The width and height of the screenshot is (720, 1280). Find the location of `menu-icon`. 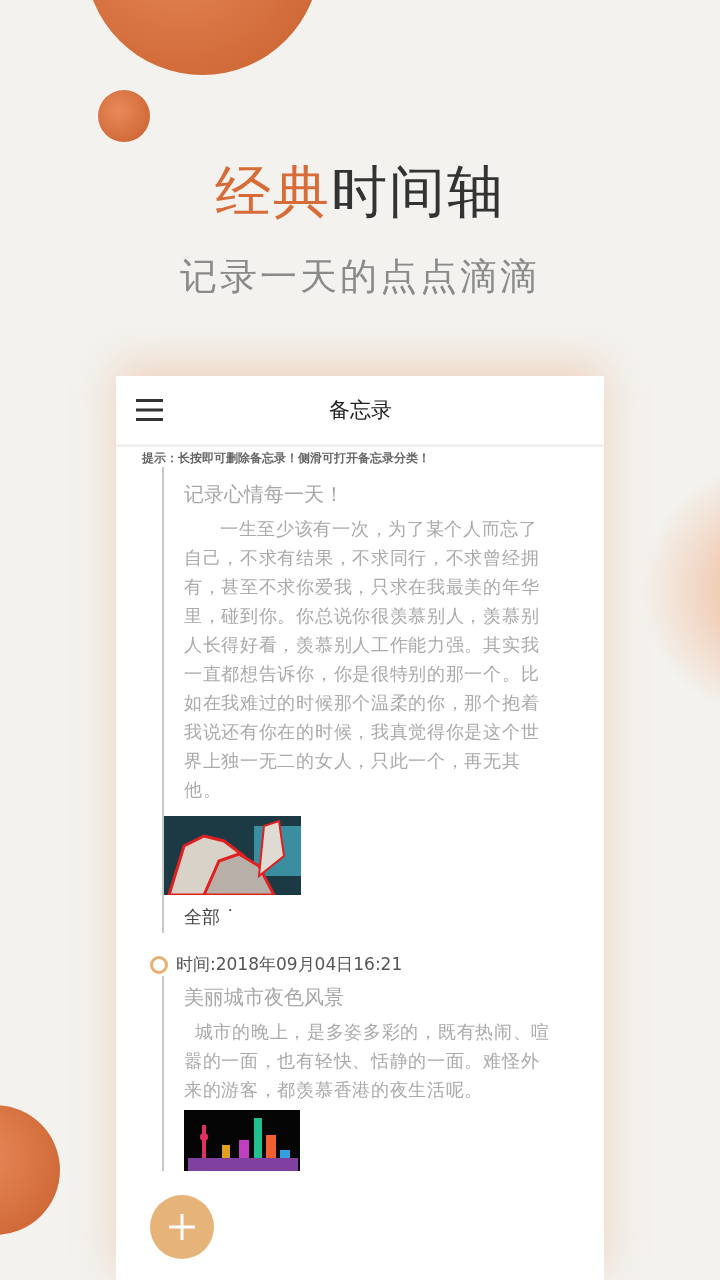

menu-icon is located at coordinates (149, 410).